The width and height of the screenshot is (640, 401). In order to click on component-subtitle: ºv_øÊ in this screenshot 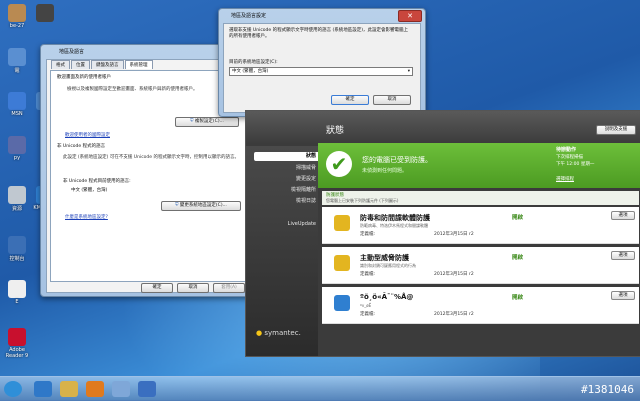, I will do `click(366, 305)`.